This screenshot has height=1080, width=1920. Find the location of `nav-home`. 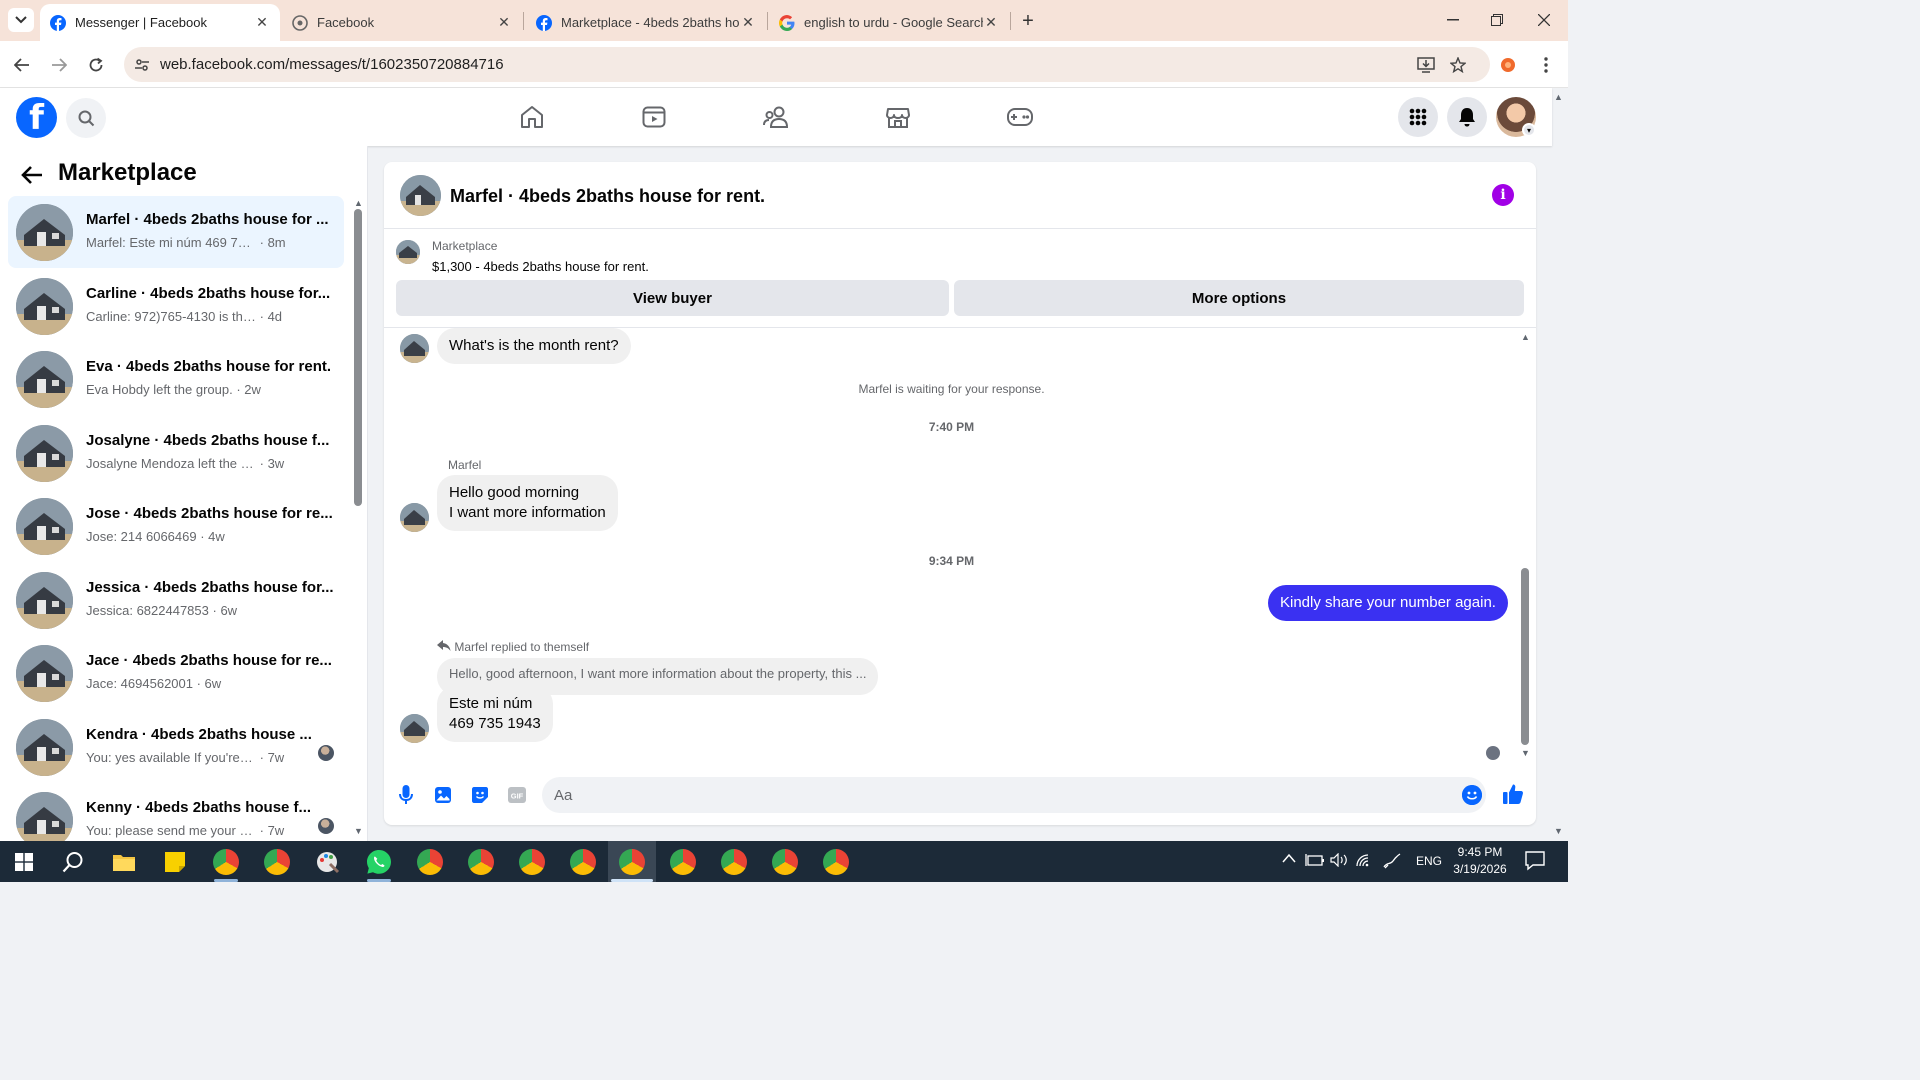

nav-home is located at coordinates (532, 117).